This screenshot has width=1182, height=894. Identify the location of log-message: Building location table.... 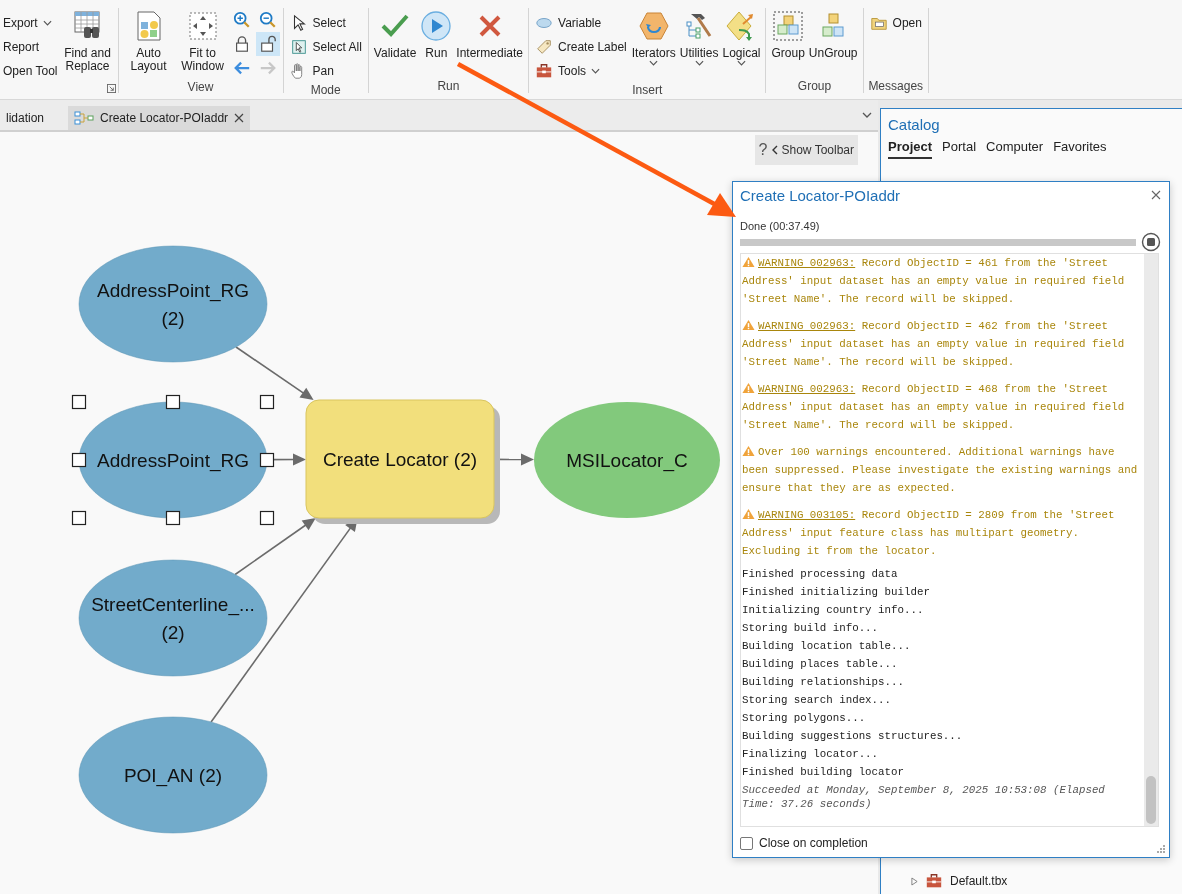
(827, 646).